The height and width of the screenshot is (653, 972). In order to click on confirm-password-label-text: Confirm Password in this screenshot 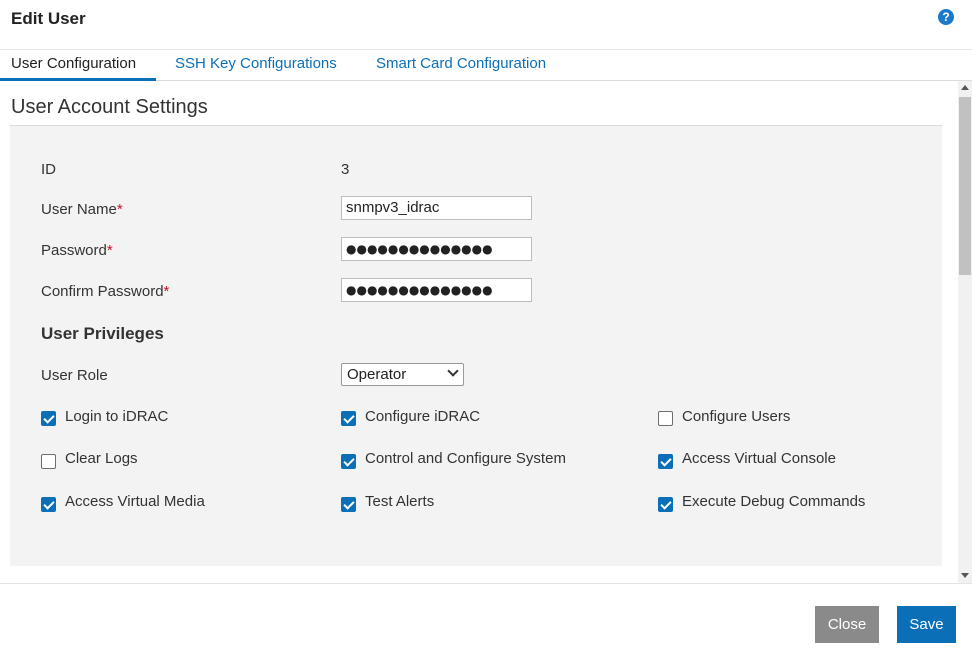, I will do `click(102, 291)`.